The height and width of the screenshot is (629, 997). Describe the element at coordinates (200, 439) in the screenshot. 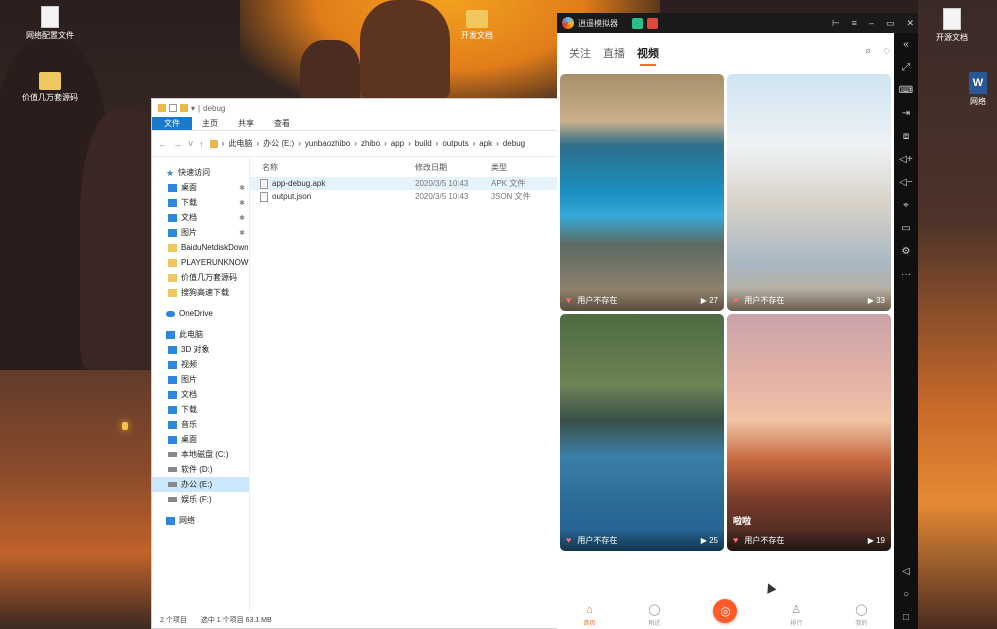

I see `nav-item: 桌面` at that location.